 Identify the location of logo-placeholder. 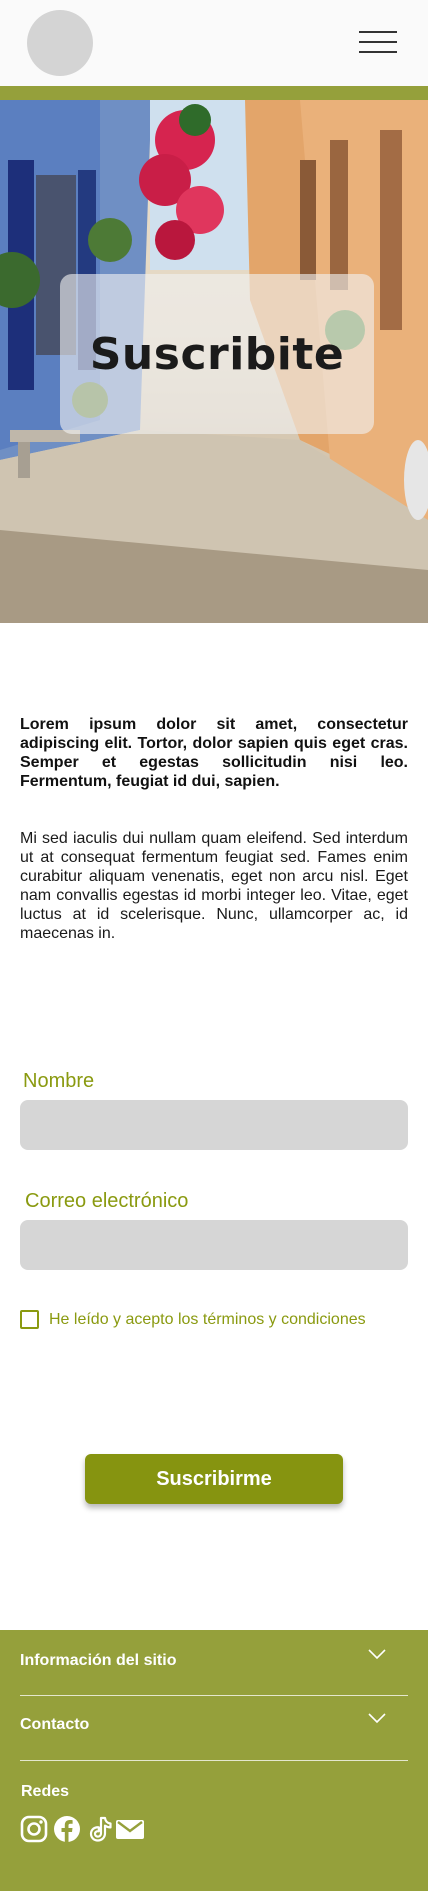
(60, 43).